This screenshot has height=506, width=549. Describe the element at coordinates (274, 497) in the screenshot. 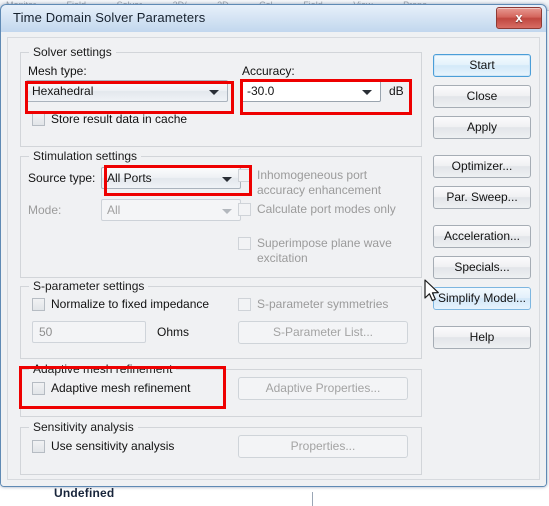

I see `background-status-strip: Undefined` at that location.